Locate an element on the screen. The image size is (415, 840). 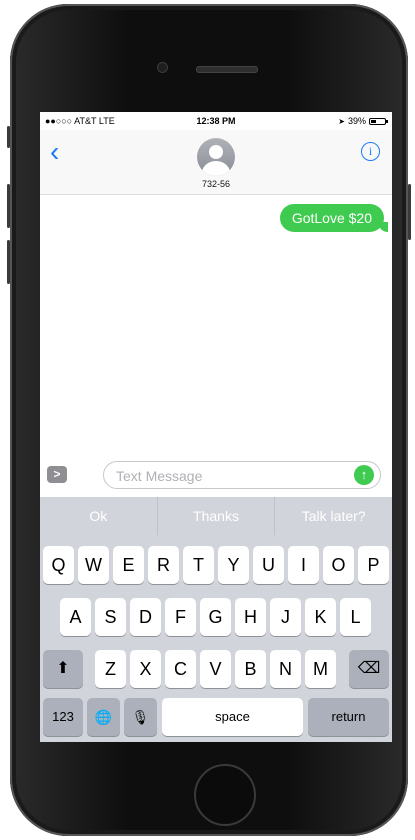
battery-fill is located at coordinates (374, 121).